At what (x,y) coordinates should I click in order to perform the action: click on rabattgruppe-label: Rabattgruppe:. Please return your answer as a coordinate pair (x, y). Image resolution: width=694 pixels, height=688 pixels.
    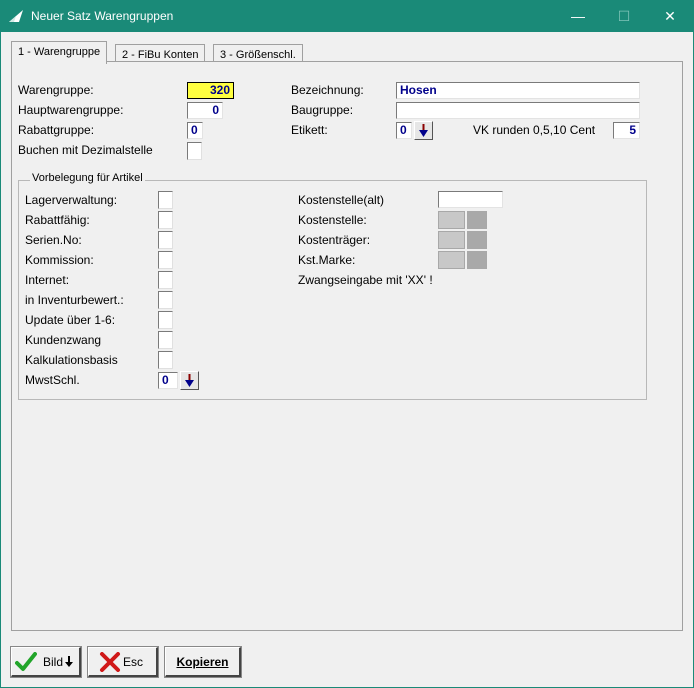
    Looking at the image, I should click on (56, 130).